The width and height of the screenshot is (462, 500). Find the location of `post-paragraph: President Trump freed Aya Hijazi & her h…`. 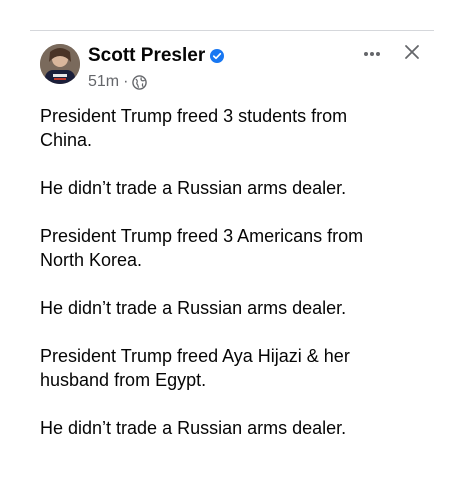

post-paragraph: President Trump freed Aya Hijazi & her h… is located at coordinates (195, 368).